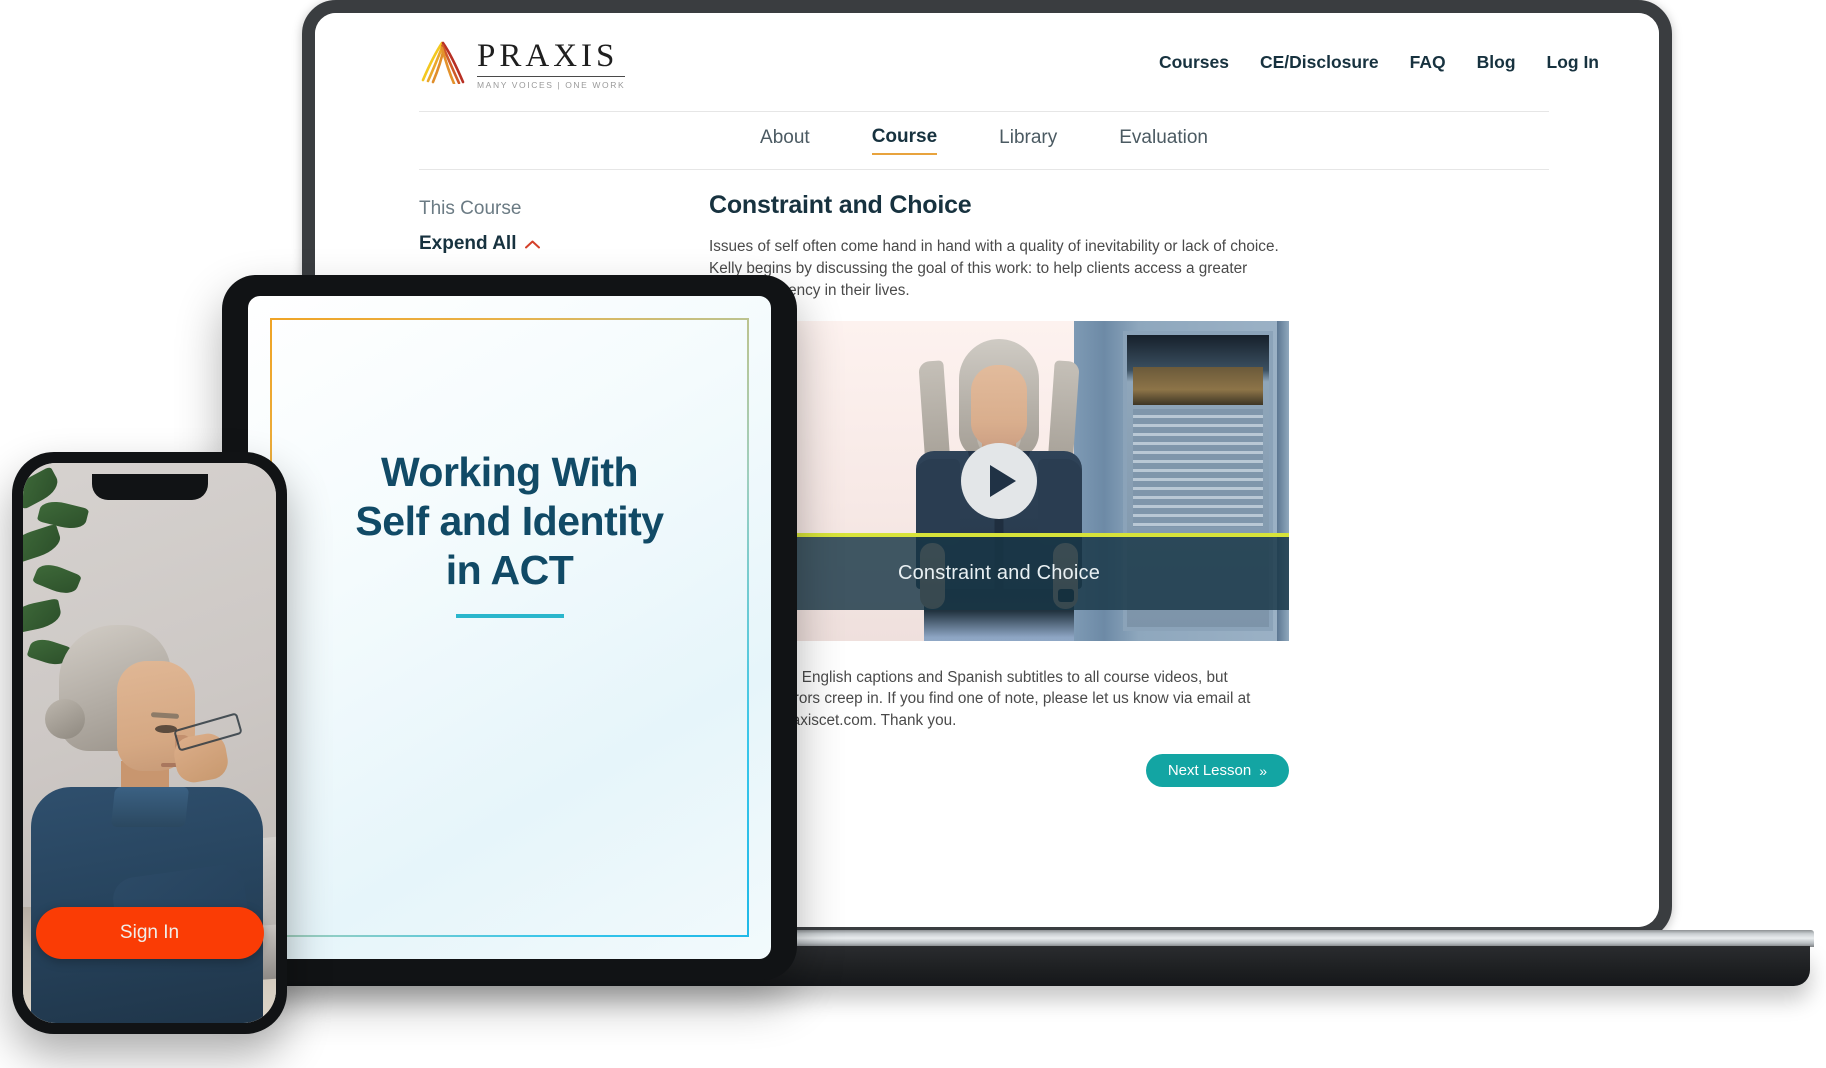  I want to click on next-lesson-button: Next Lesson », so click(1217, 771).